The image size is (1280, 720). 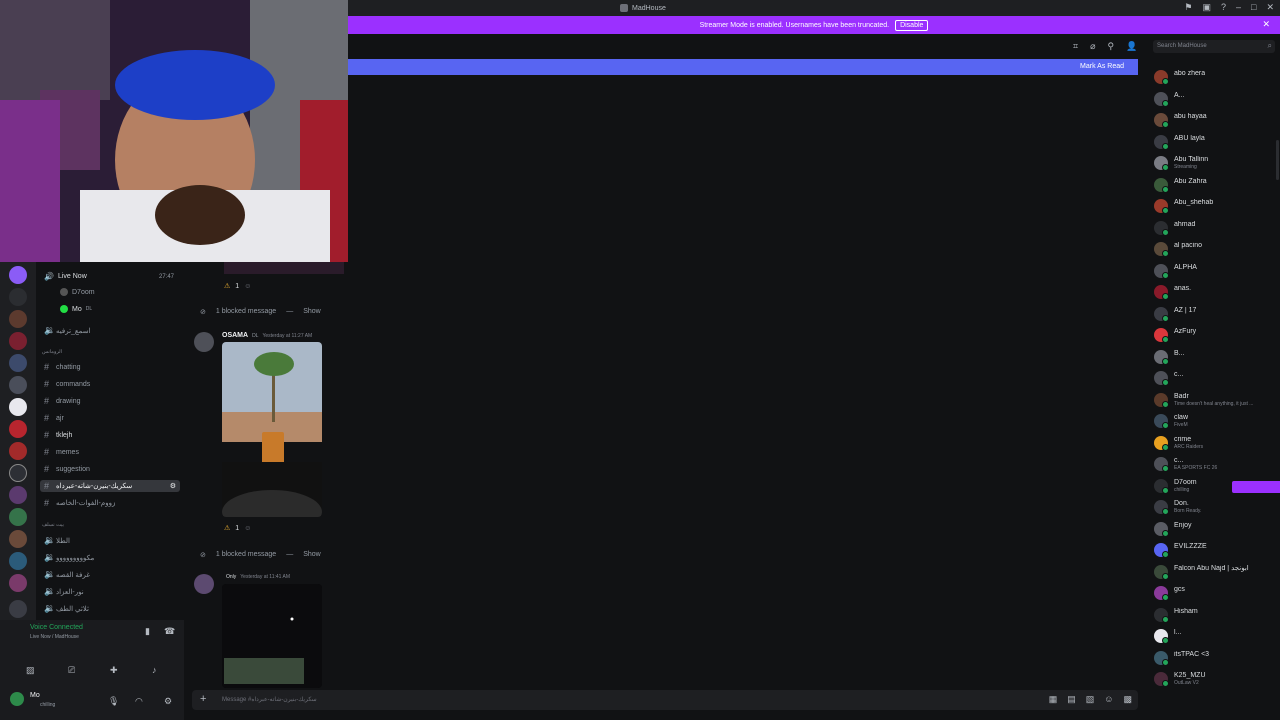 I want to click on channel-zoom: # زووم-الفوات-الخاصه, so click(x=79, y=503).